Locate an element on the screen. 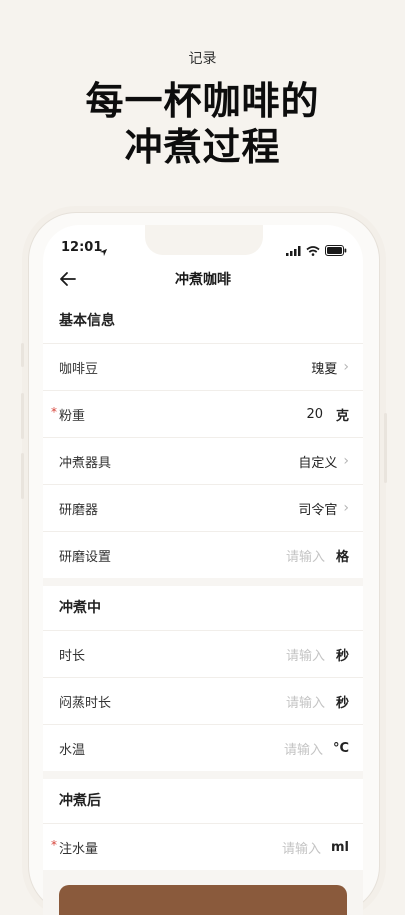  save-button is located at coordinates (203, 900).